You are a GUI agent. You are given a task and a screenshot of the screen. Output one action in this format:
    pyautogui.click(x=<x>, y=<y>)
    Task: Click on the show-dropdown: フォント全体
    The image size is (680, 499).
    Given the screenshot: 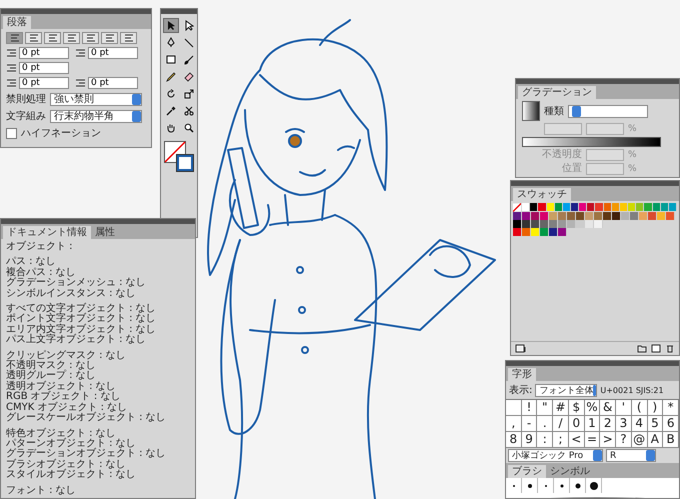 What is the action you would take?
    pyautogui.click(x=566, y=390)
    